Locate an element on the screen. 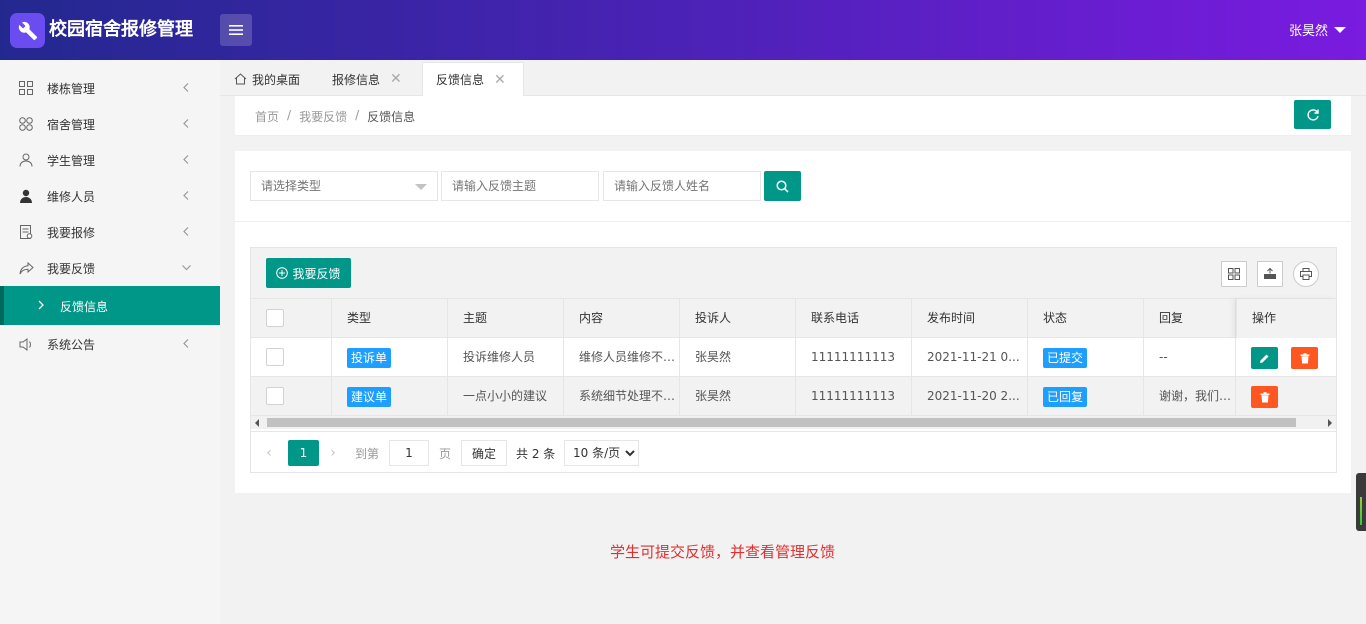 The height and width of the screenshot is (624, 1366). column-header: 状态 is located at coordinates (1086, 318).